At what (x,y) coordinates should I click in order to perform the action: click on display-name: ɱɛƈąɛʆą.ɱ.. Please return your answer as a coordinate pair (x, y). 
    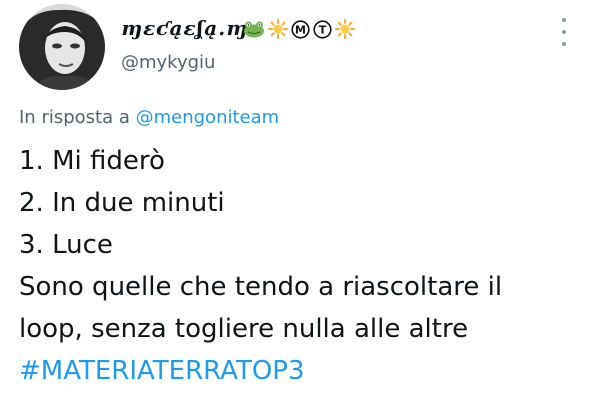
    Looking at the image, I should click on (188, 28).